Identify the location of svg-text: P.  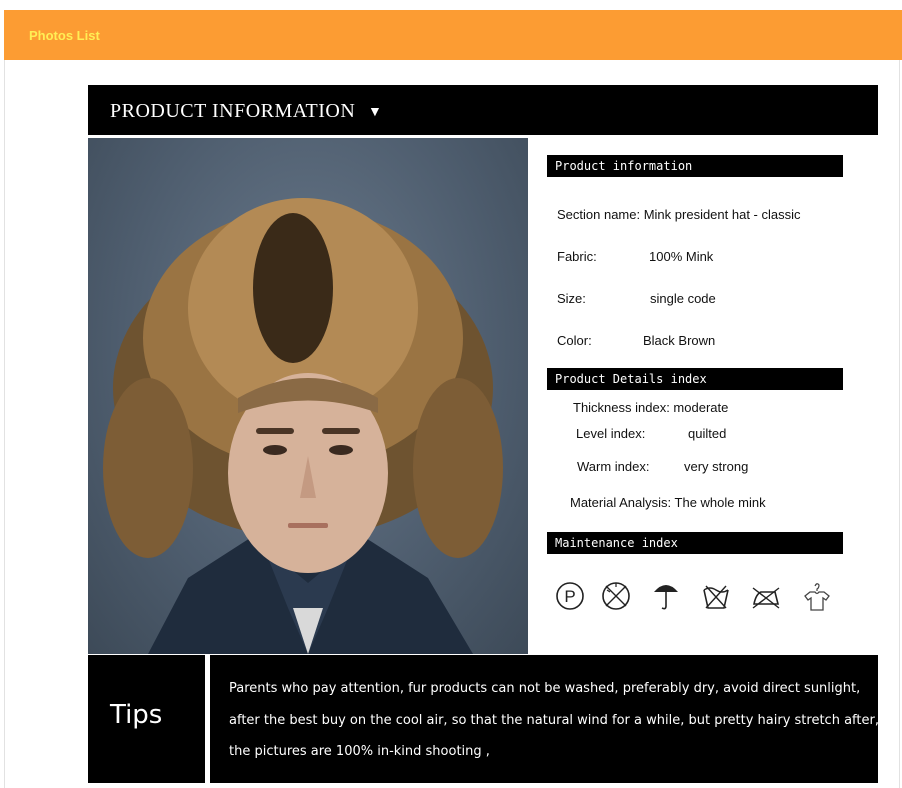
(569, 596).